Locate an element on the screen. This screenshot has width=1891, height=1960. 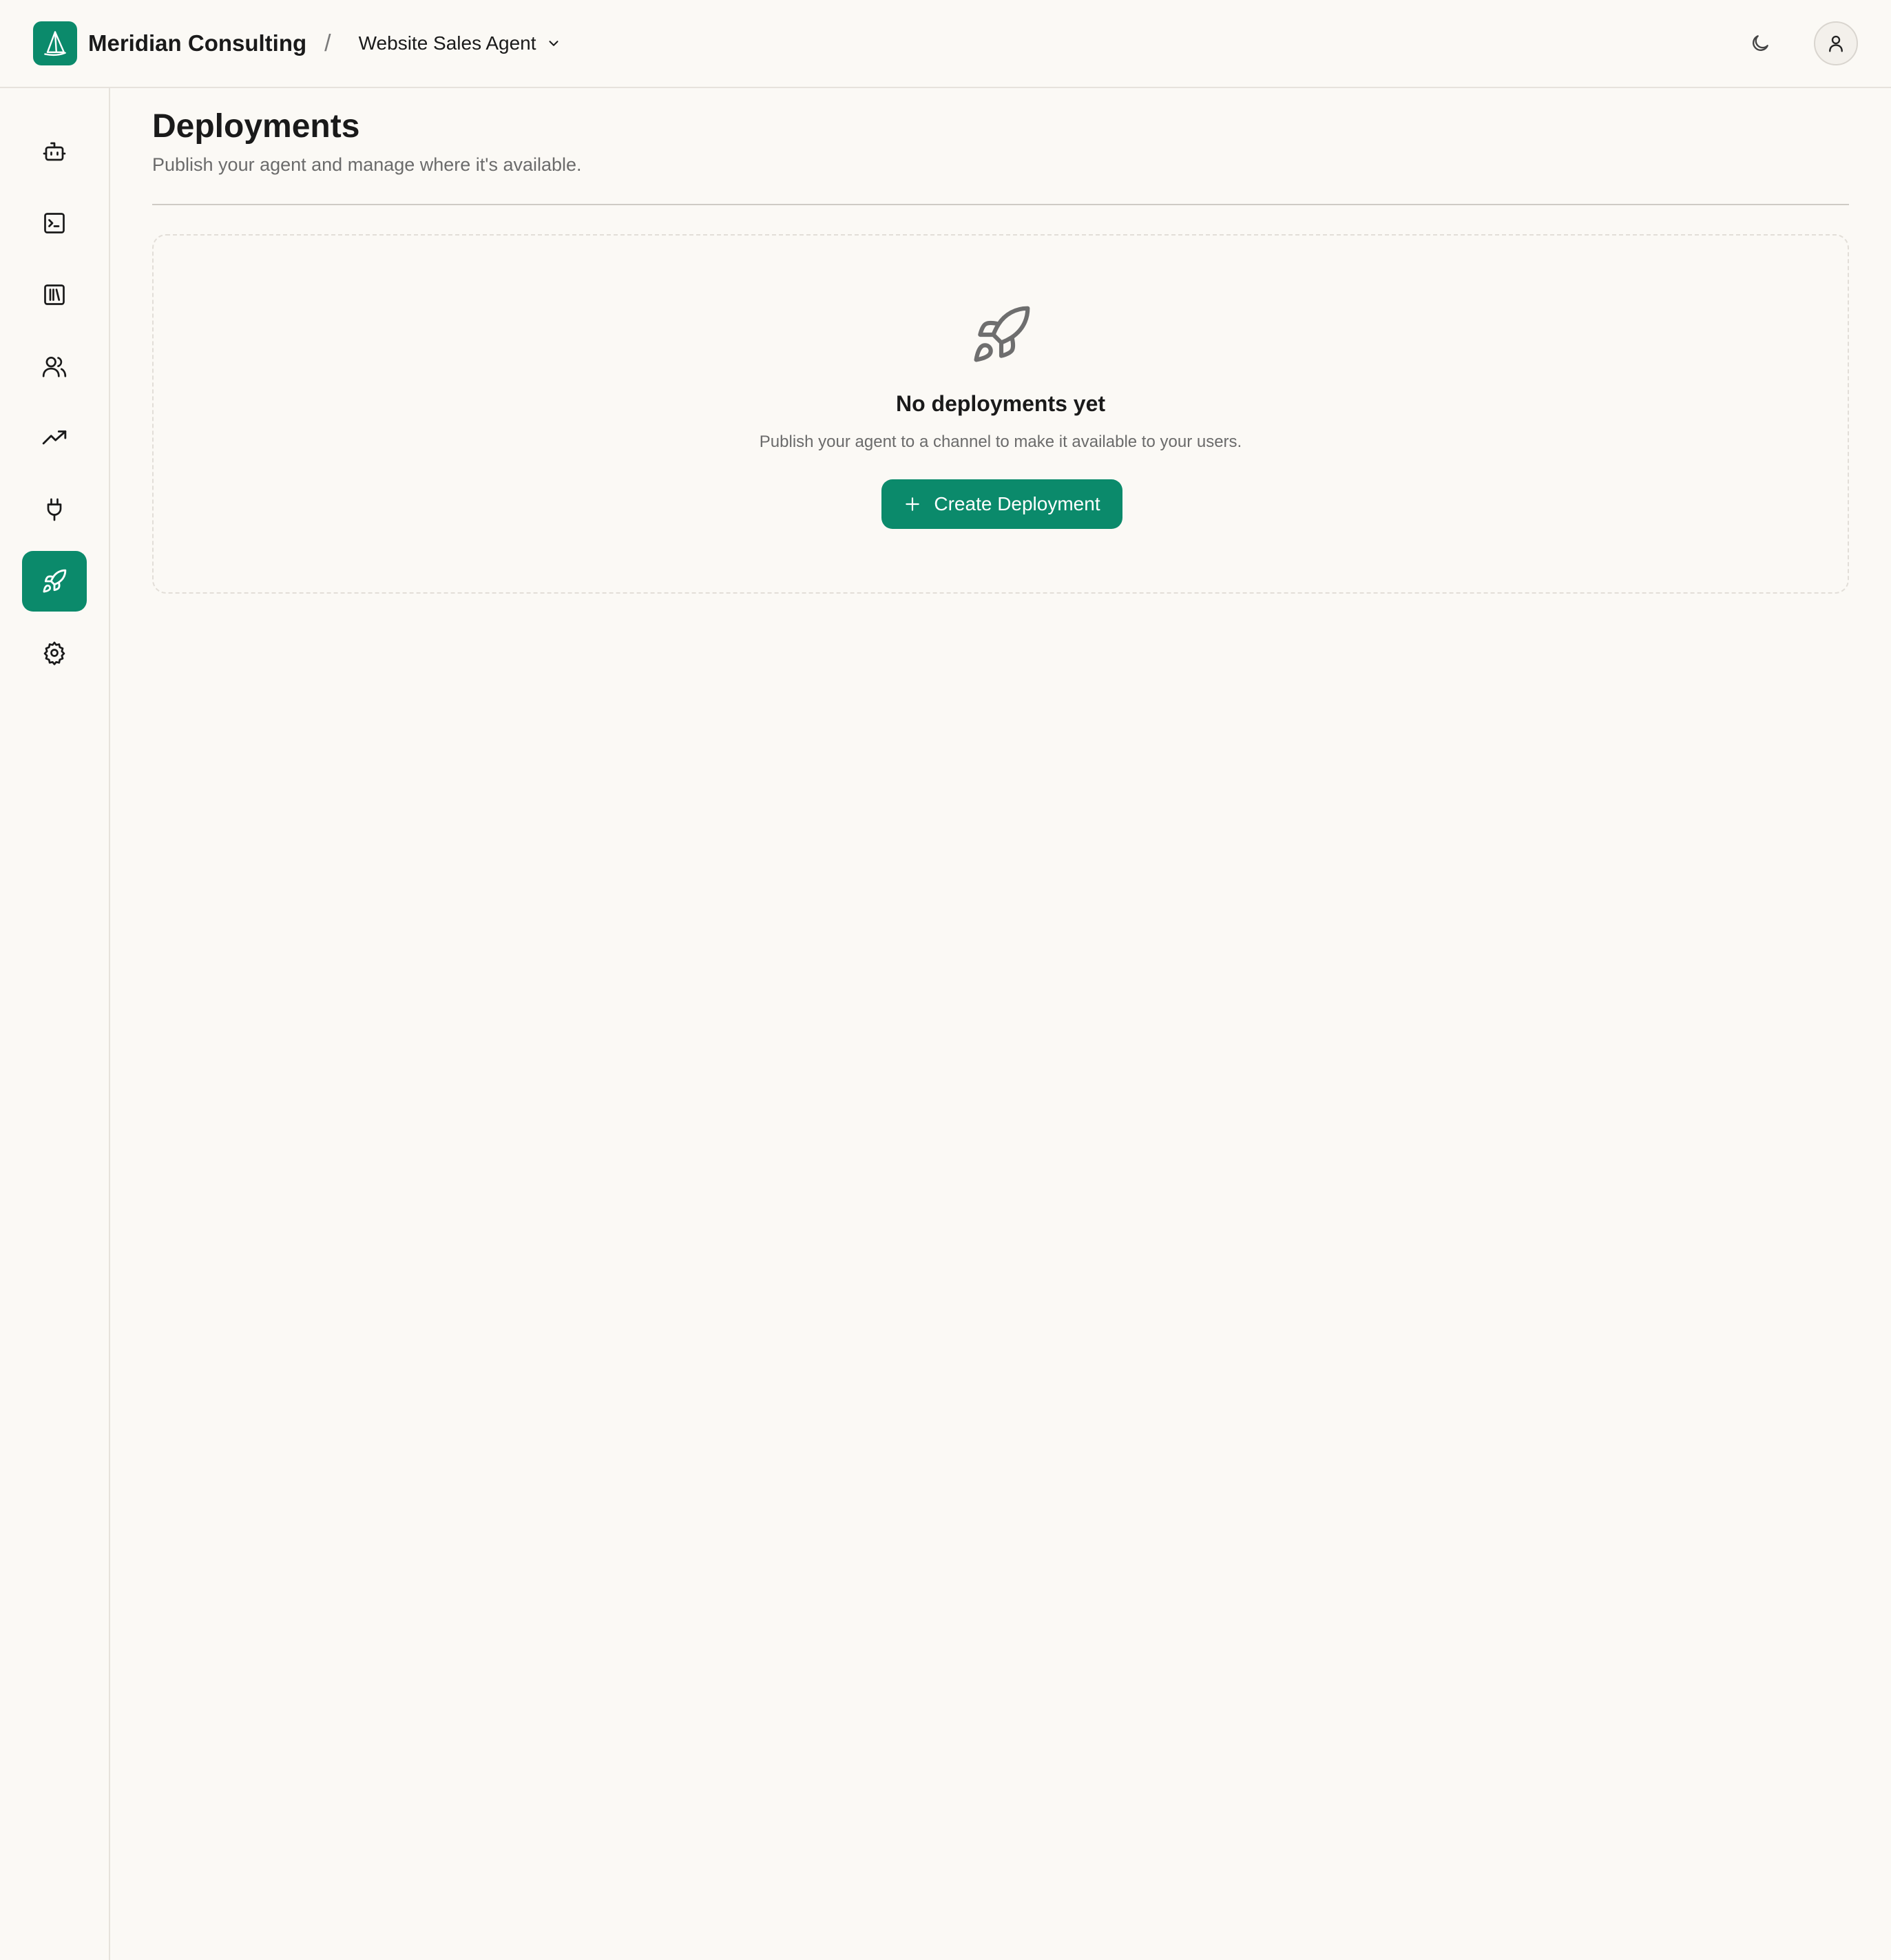
sailboat-icon is located at coordinates (55, 43).